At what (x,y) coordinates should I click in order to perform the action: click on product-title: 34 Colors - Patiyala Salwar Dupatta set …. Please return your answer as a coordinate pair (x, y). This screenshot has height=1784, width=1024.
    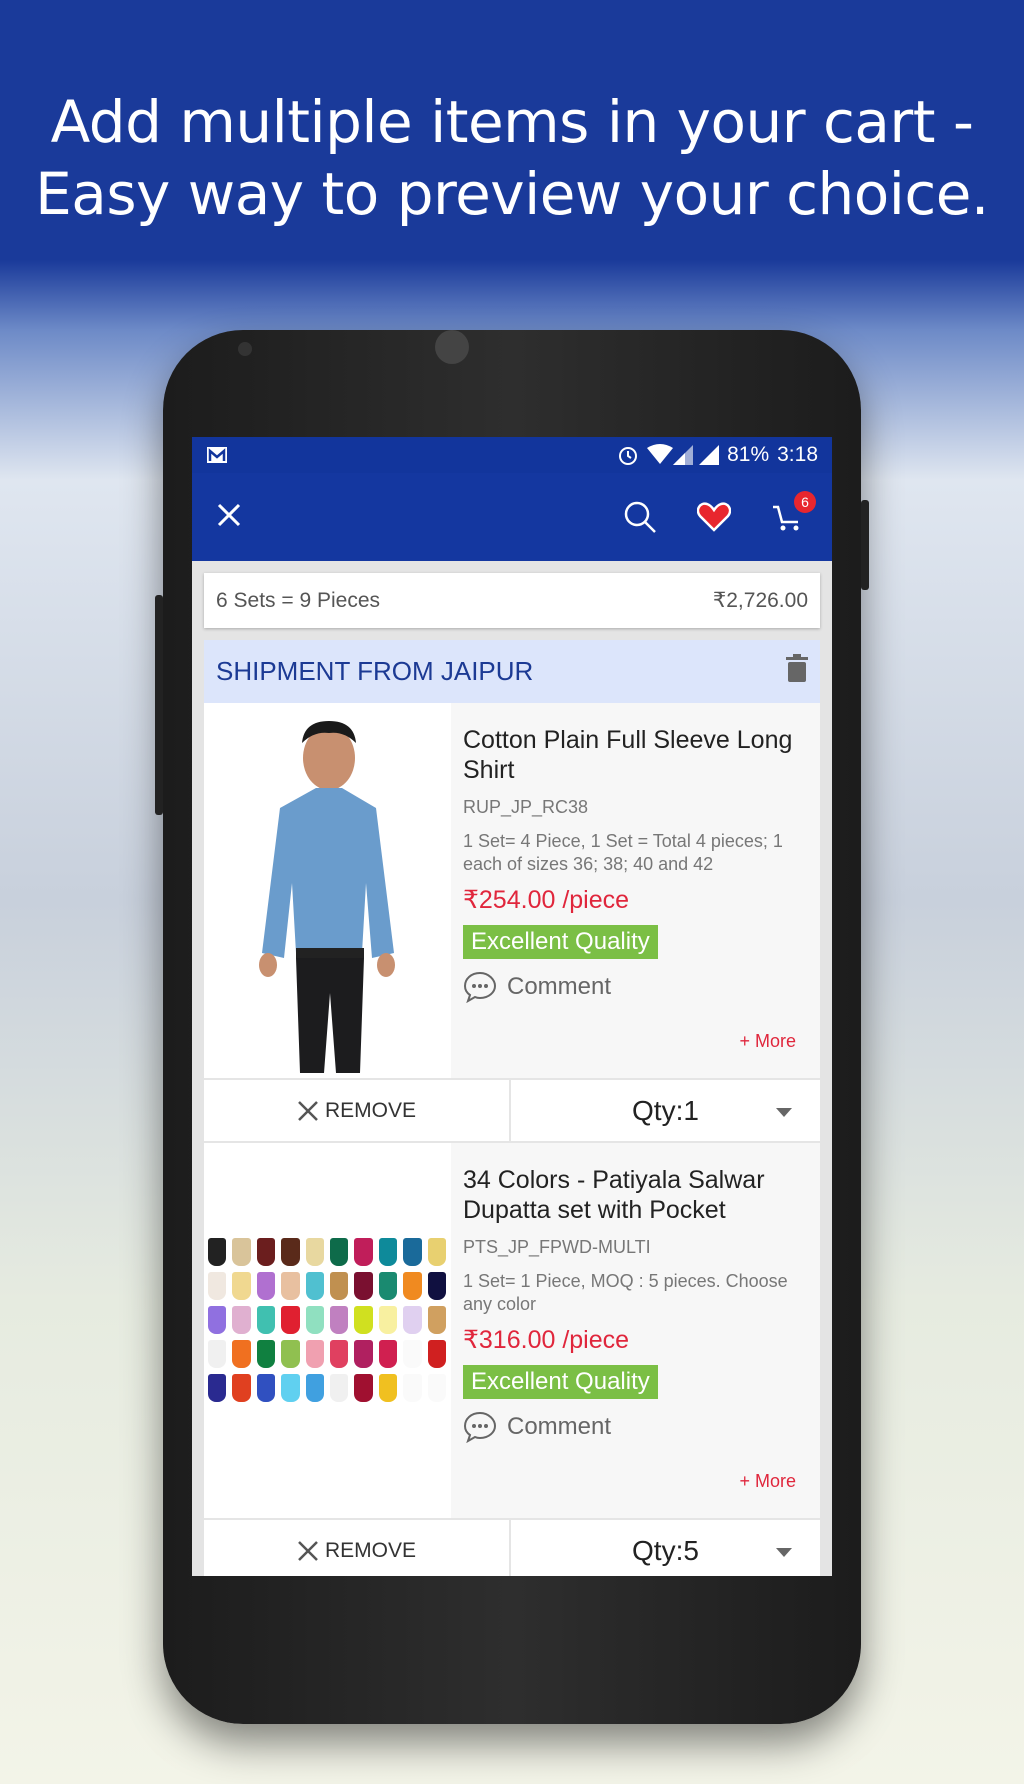
    Looking at the image, I should click on (635, 1195).